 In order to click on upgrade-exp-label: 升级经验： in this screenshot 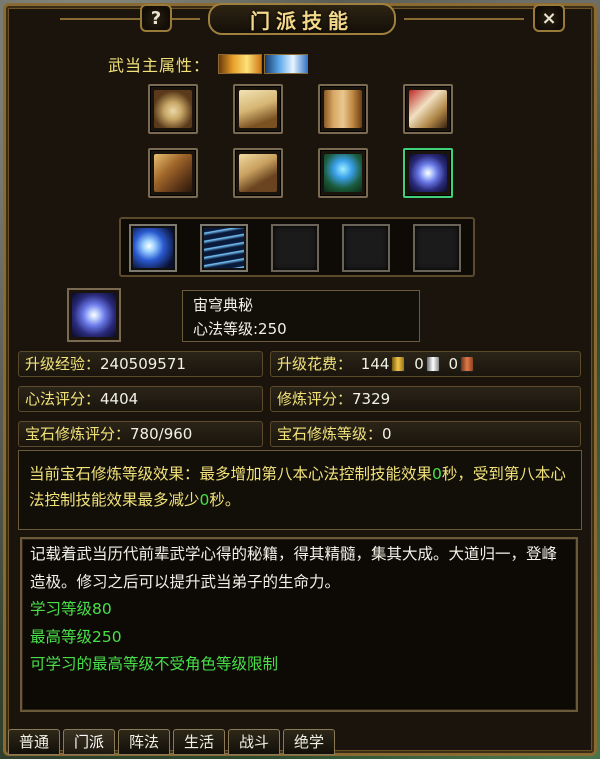, I will do `click(63, 364)`.